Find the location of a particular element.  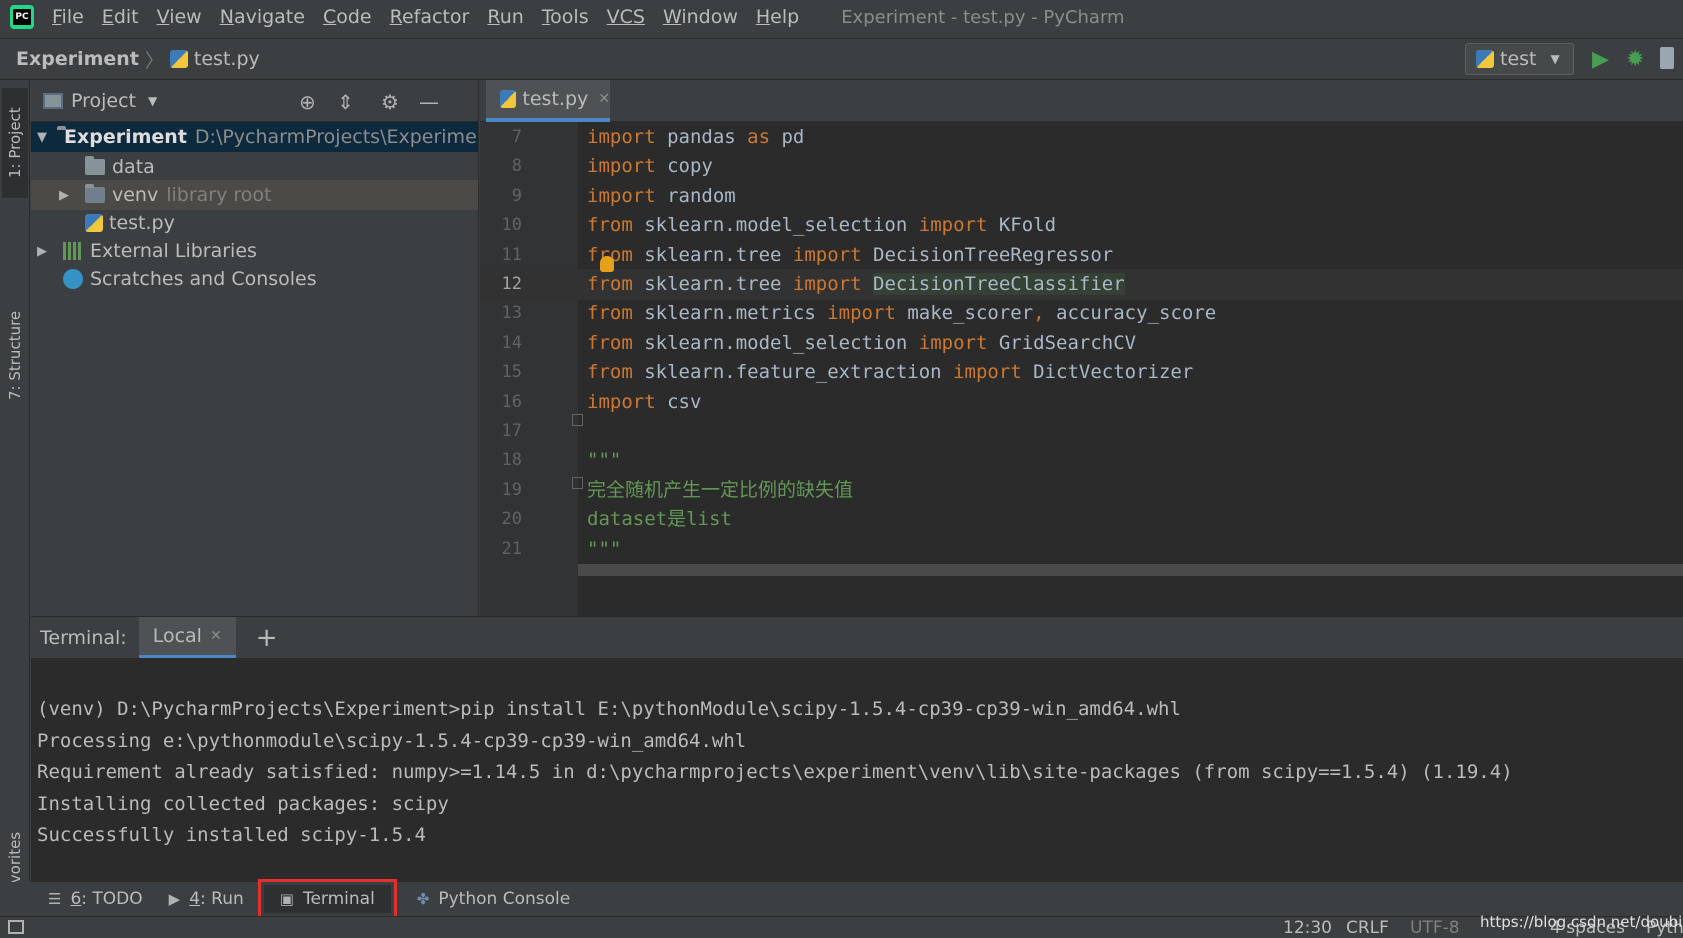

code-text: import pandas as pd is located at coordinates (695, 137).